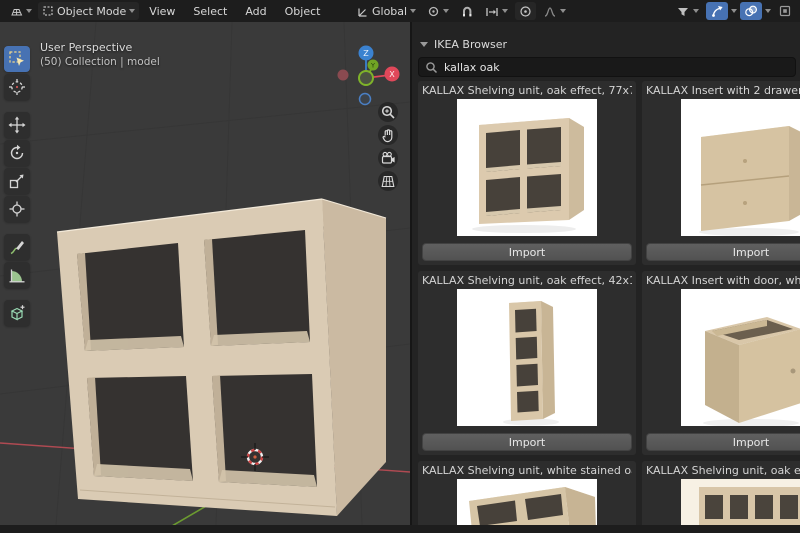 The width and height of the screenshot is (800, 533). Describe the element at coordinates (433, 11) in the screenshot. I see `snap-target-icon` at that location.